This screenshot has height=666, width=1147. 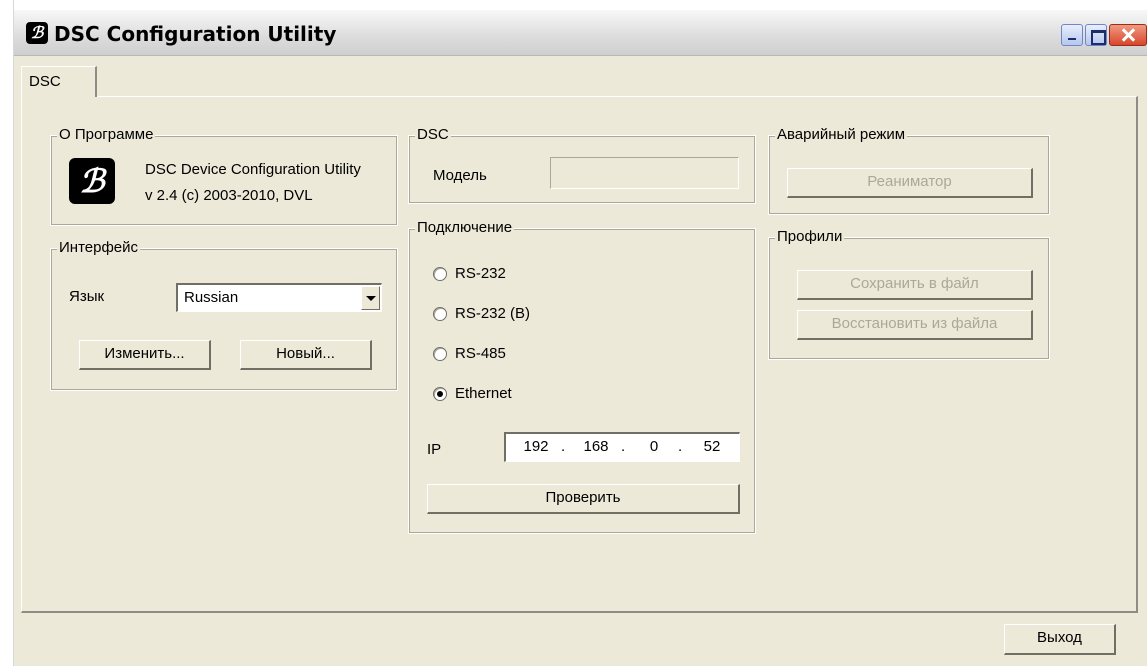 What do you see at coordinates (433, 135) in the screenshot?
I see `dsc-group-title: DSC` at bounding box center [433, 135].